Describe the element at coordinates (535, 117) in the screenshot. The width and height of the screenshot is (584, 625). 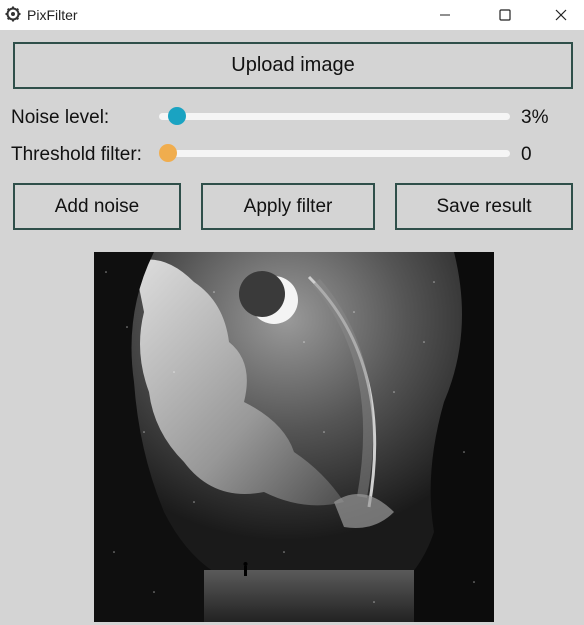
I see `noise-level-value: 3%` at that location.